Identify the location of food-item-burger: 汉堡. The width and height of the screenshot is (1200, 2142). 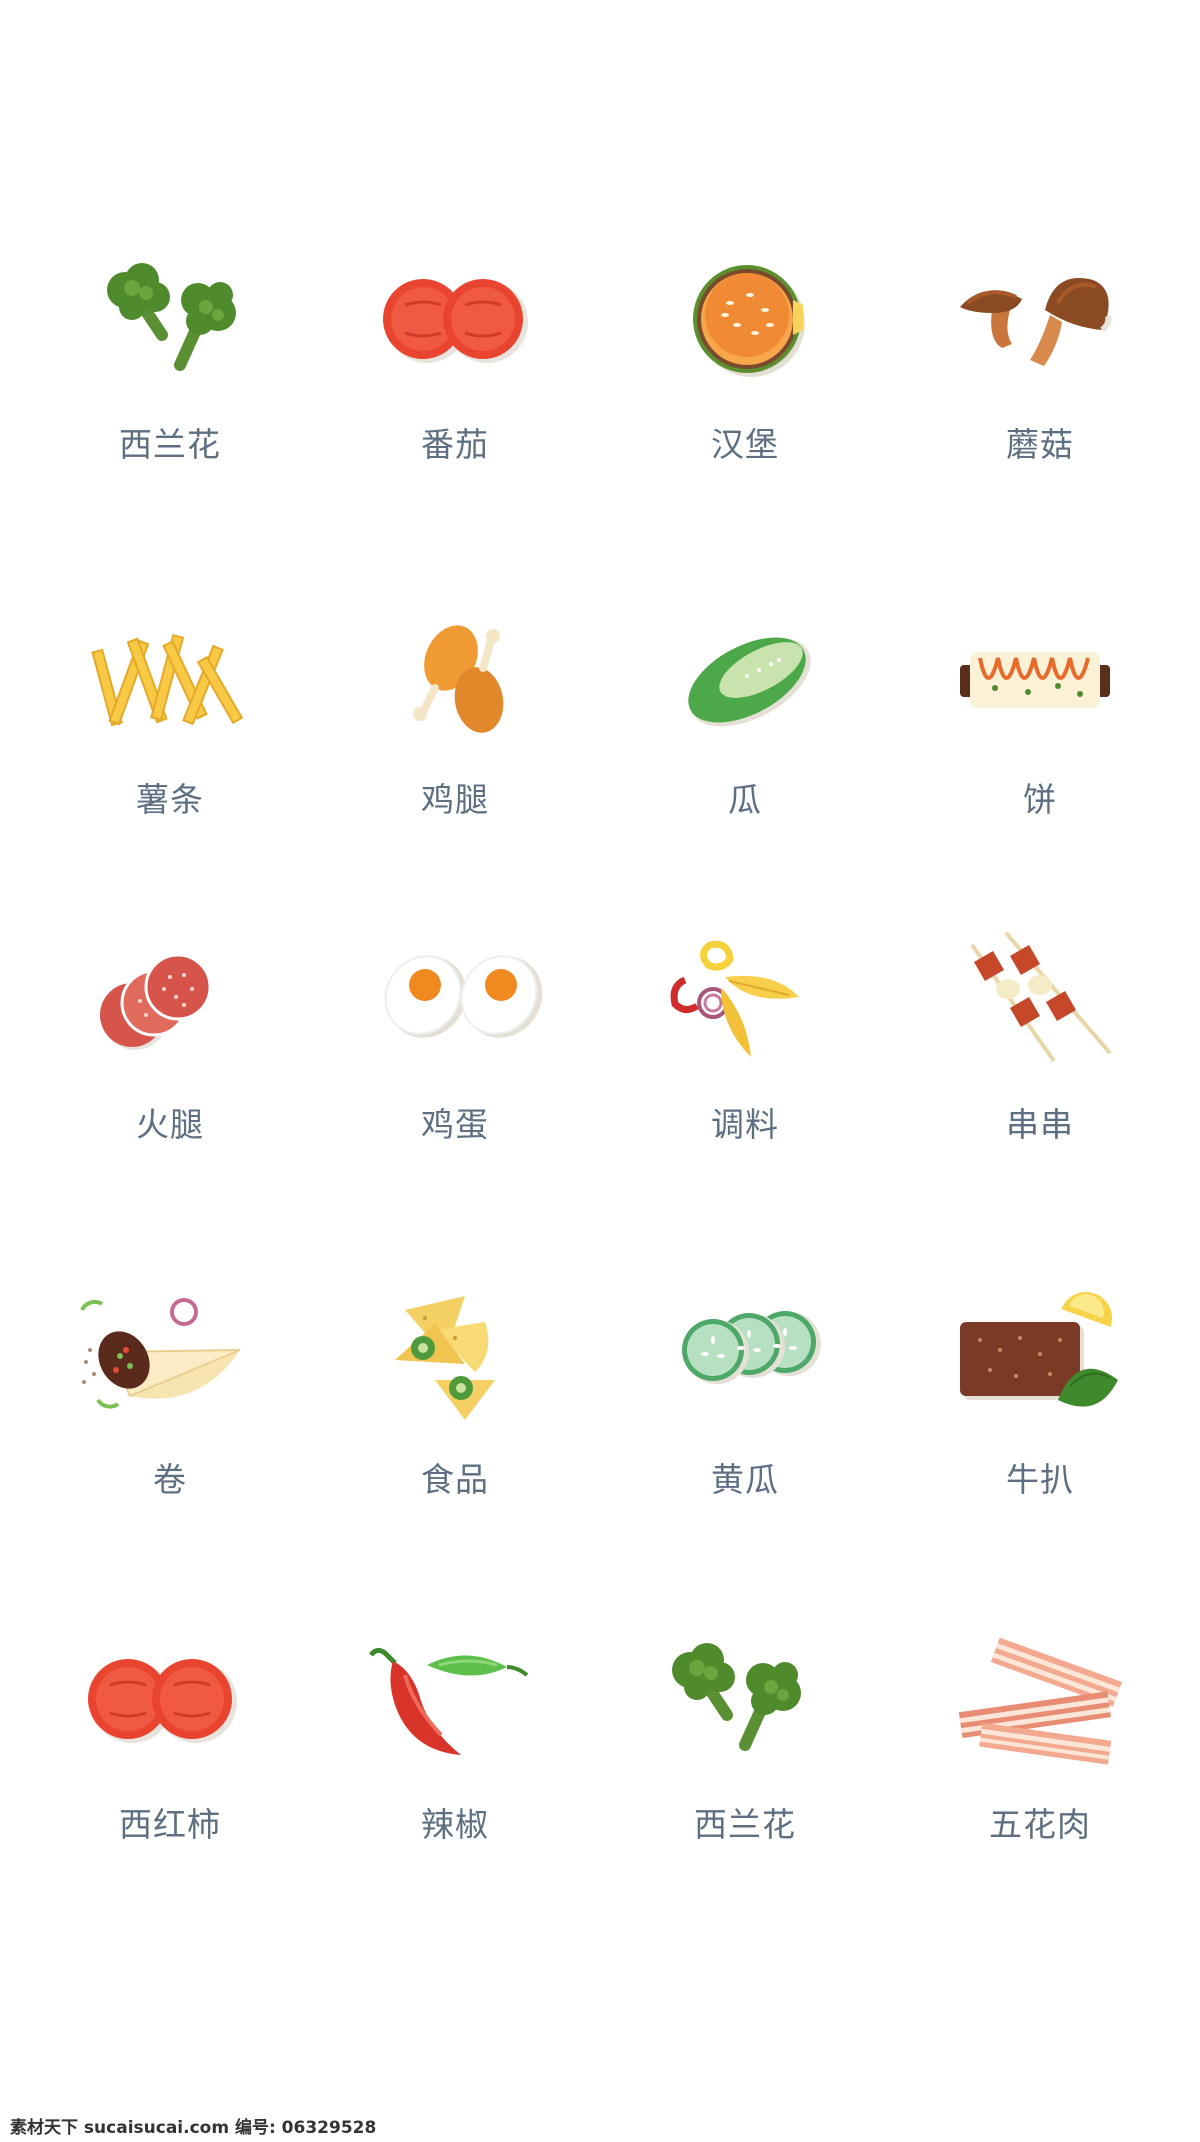
(745, 385).